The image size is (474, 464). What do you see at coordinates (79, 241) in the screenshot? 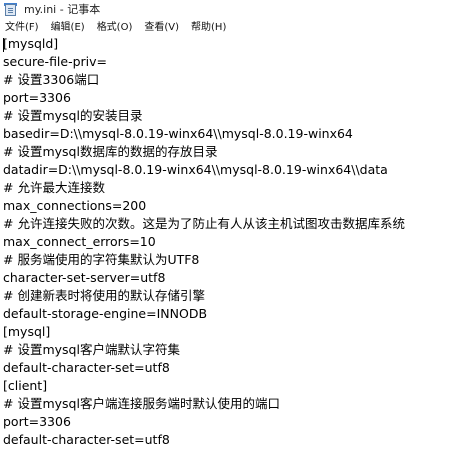
I see `editor-line: max_connect_errors=10` at bounding box center [79, 241].